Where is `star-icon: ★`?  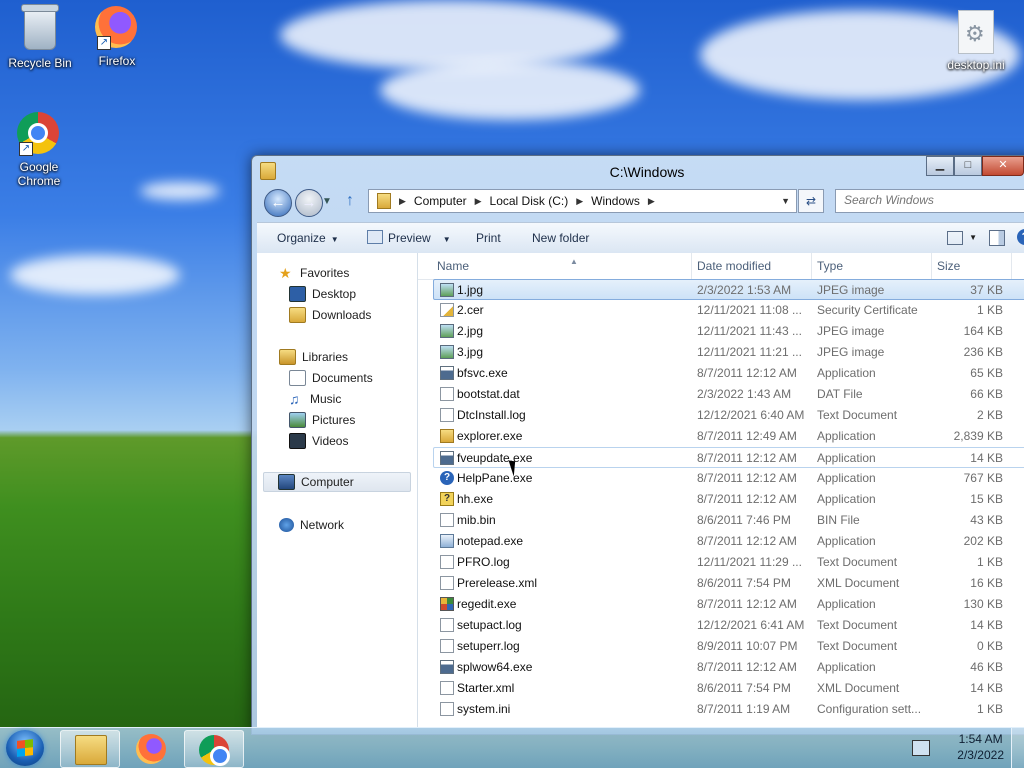 star-icon: ★ is located at coordinates (285, 273).